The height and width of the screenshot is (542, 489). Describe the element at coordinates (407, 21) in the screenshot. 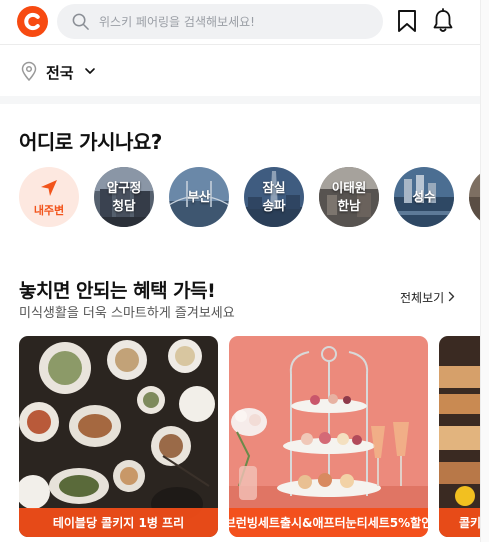

I see `bookmark-icon` at that location.